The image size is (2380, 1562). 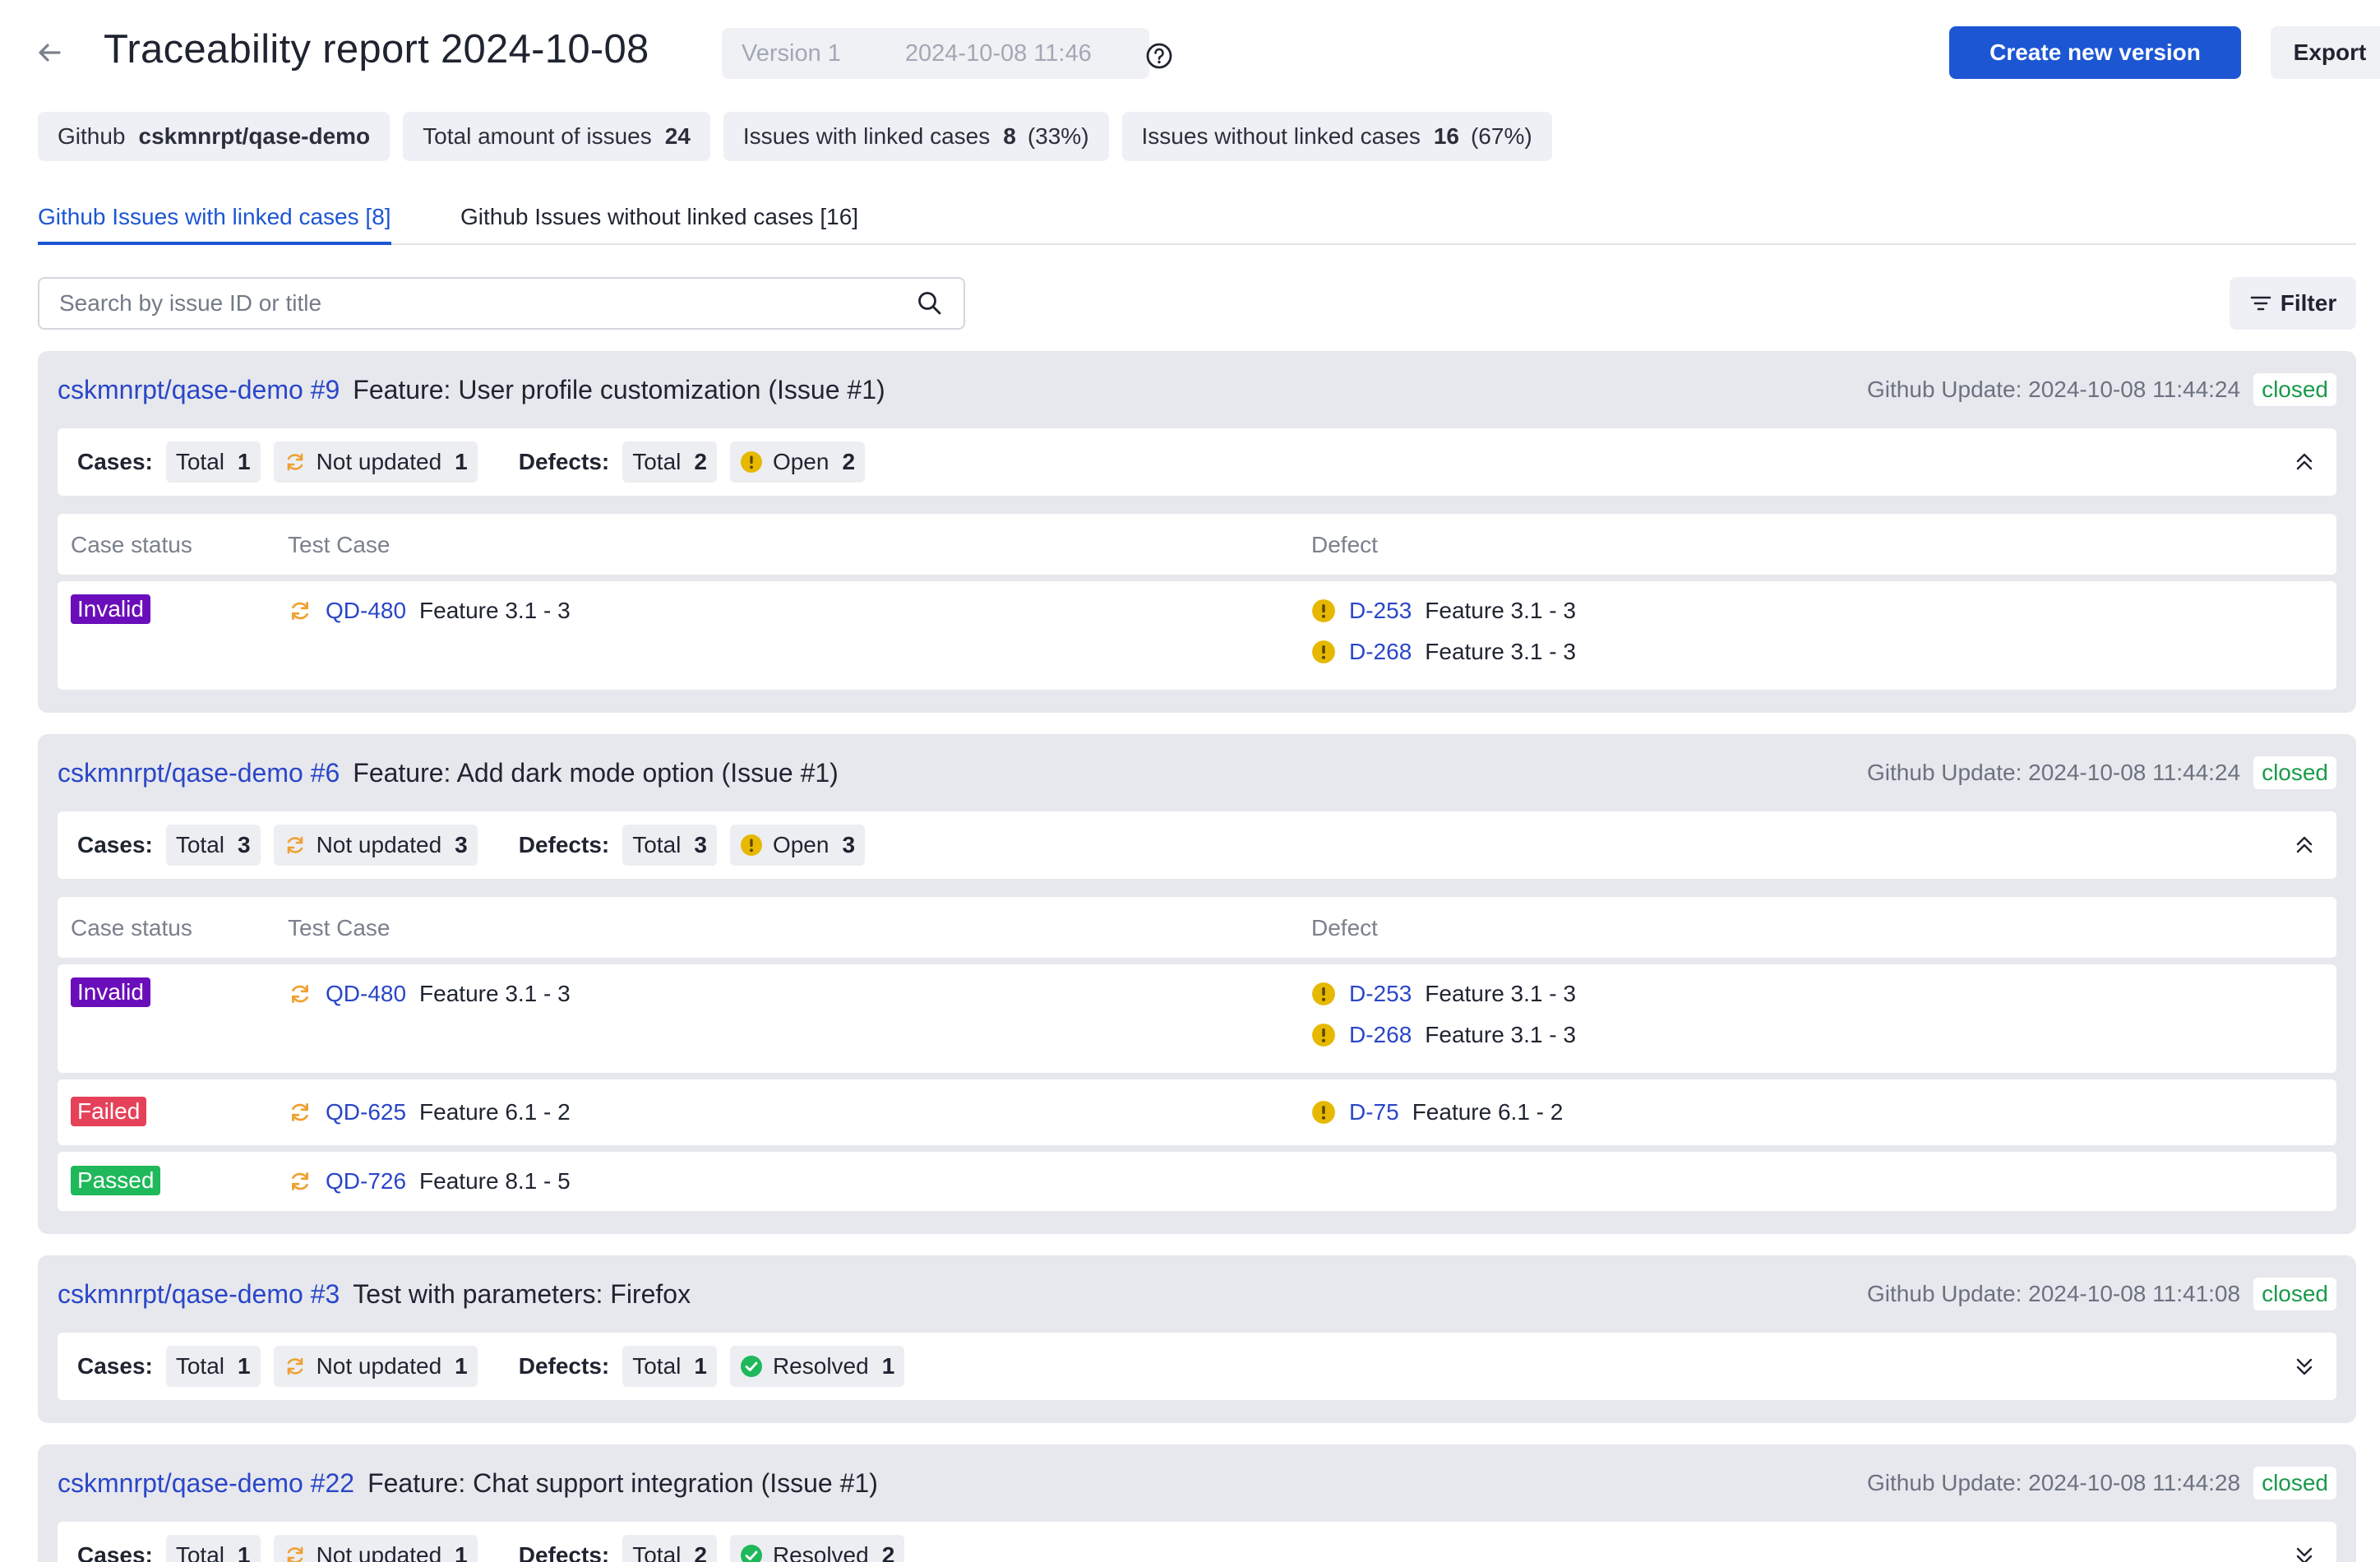 What do you see at coordinates (1344, 544) in the screenshot?
I see `col-defect: Defect` at bounding box center [1344, 544].